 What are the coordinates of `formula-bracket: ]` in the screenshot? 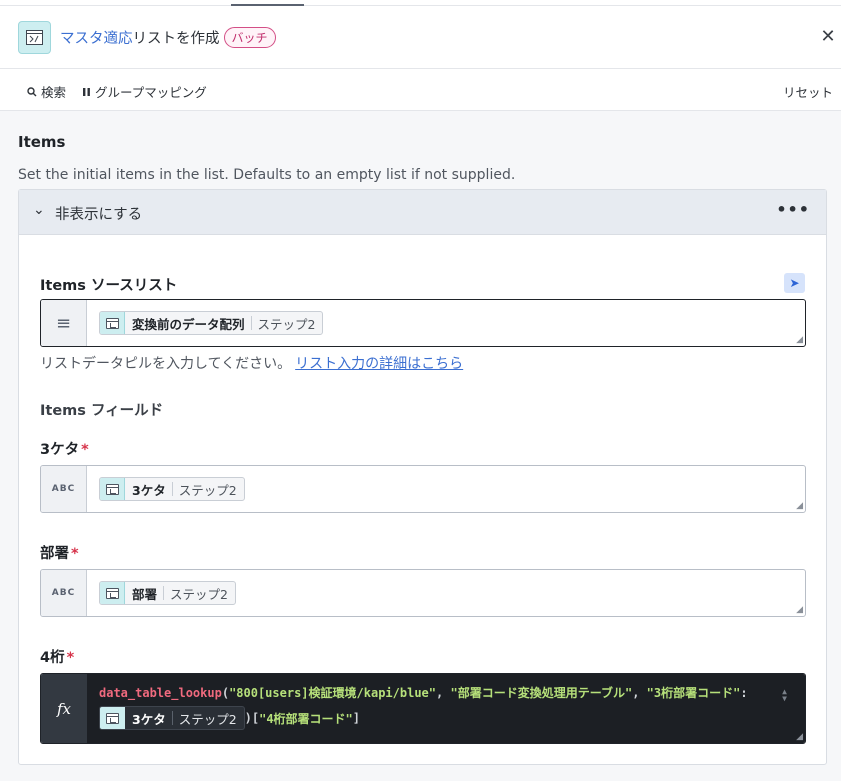 It's located at (356, 718).